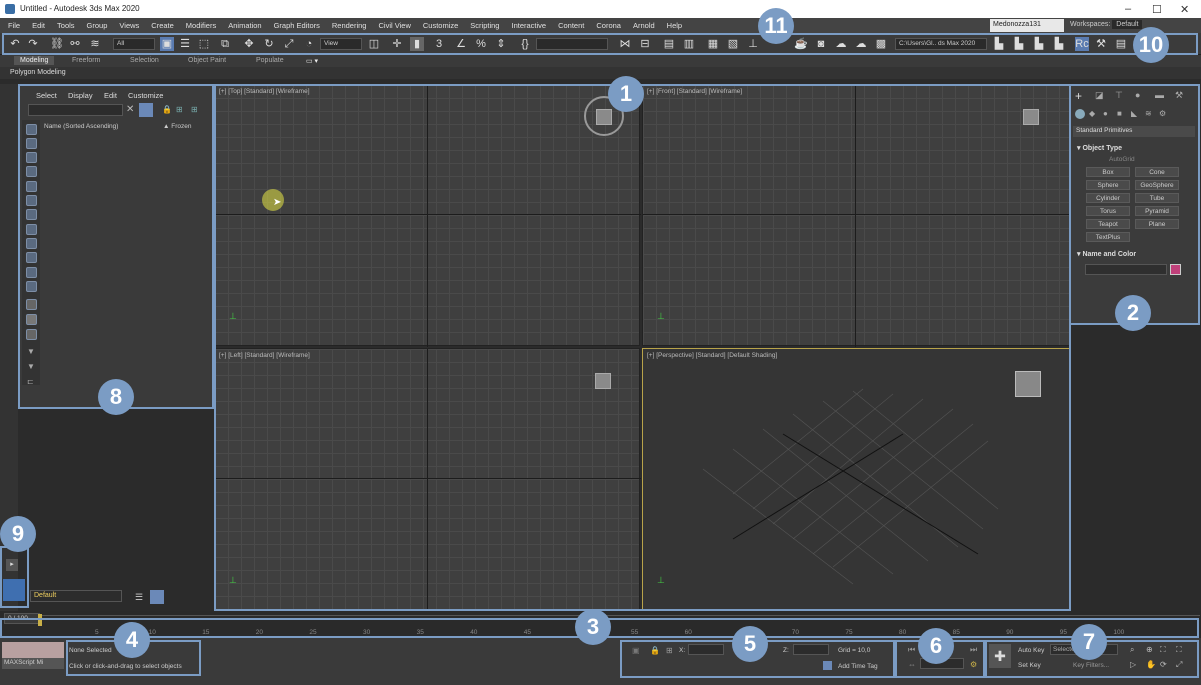 This screenshot has width=1201, height=685. Describe the element at coordinates (1128, 9) in the screenshot. I see `minimize-button: –` at that location.